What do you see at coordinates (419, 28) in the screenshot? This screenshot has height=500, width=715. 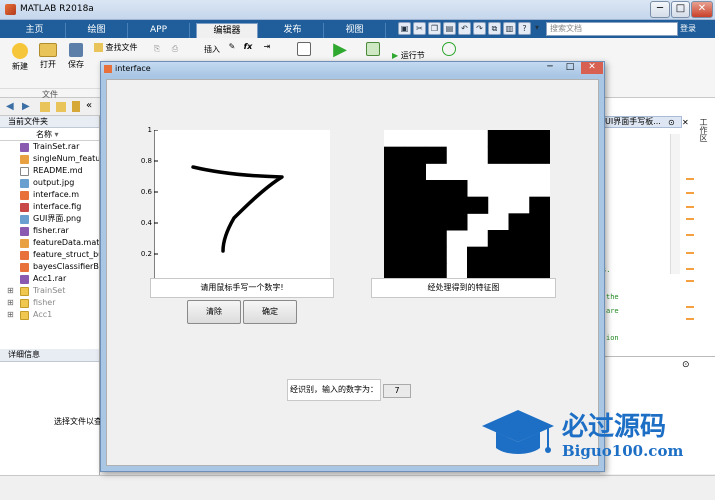 I see `cut-icon: ✂` at bounding box center [419, 28].